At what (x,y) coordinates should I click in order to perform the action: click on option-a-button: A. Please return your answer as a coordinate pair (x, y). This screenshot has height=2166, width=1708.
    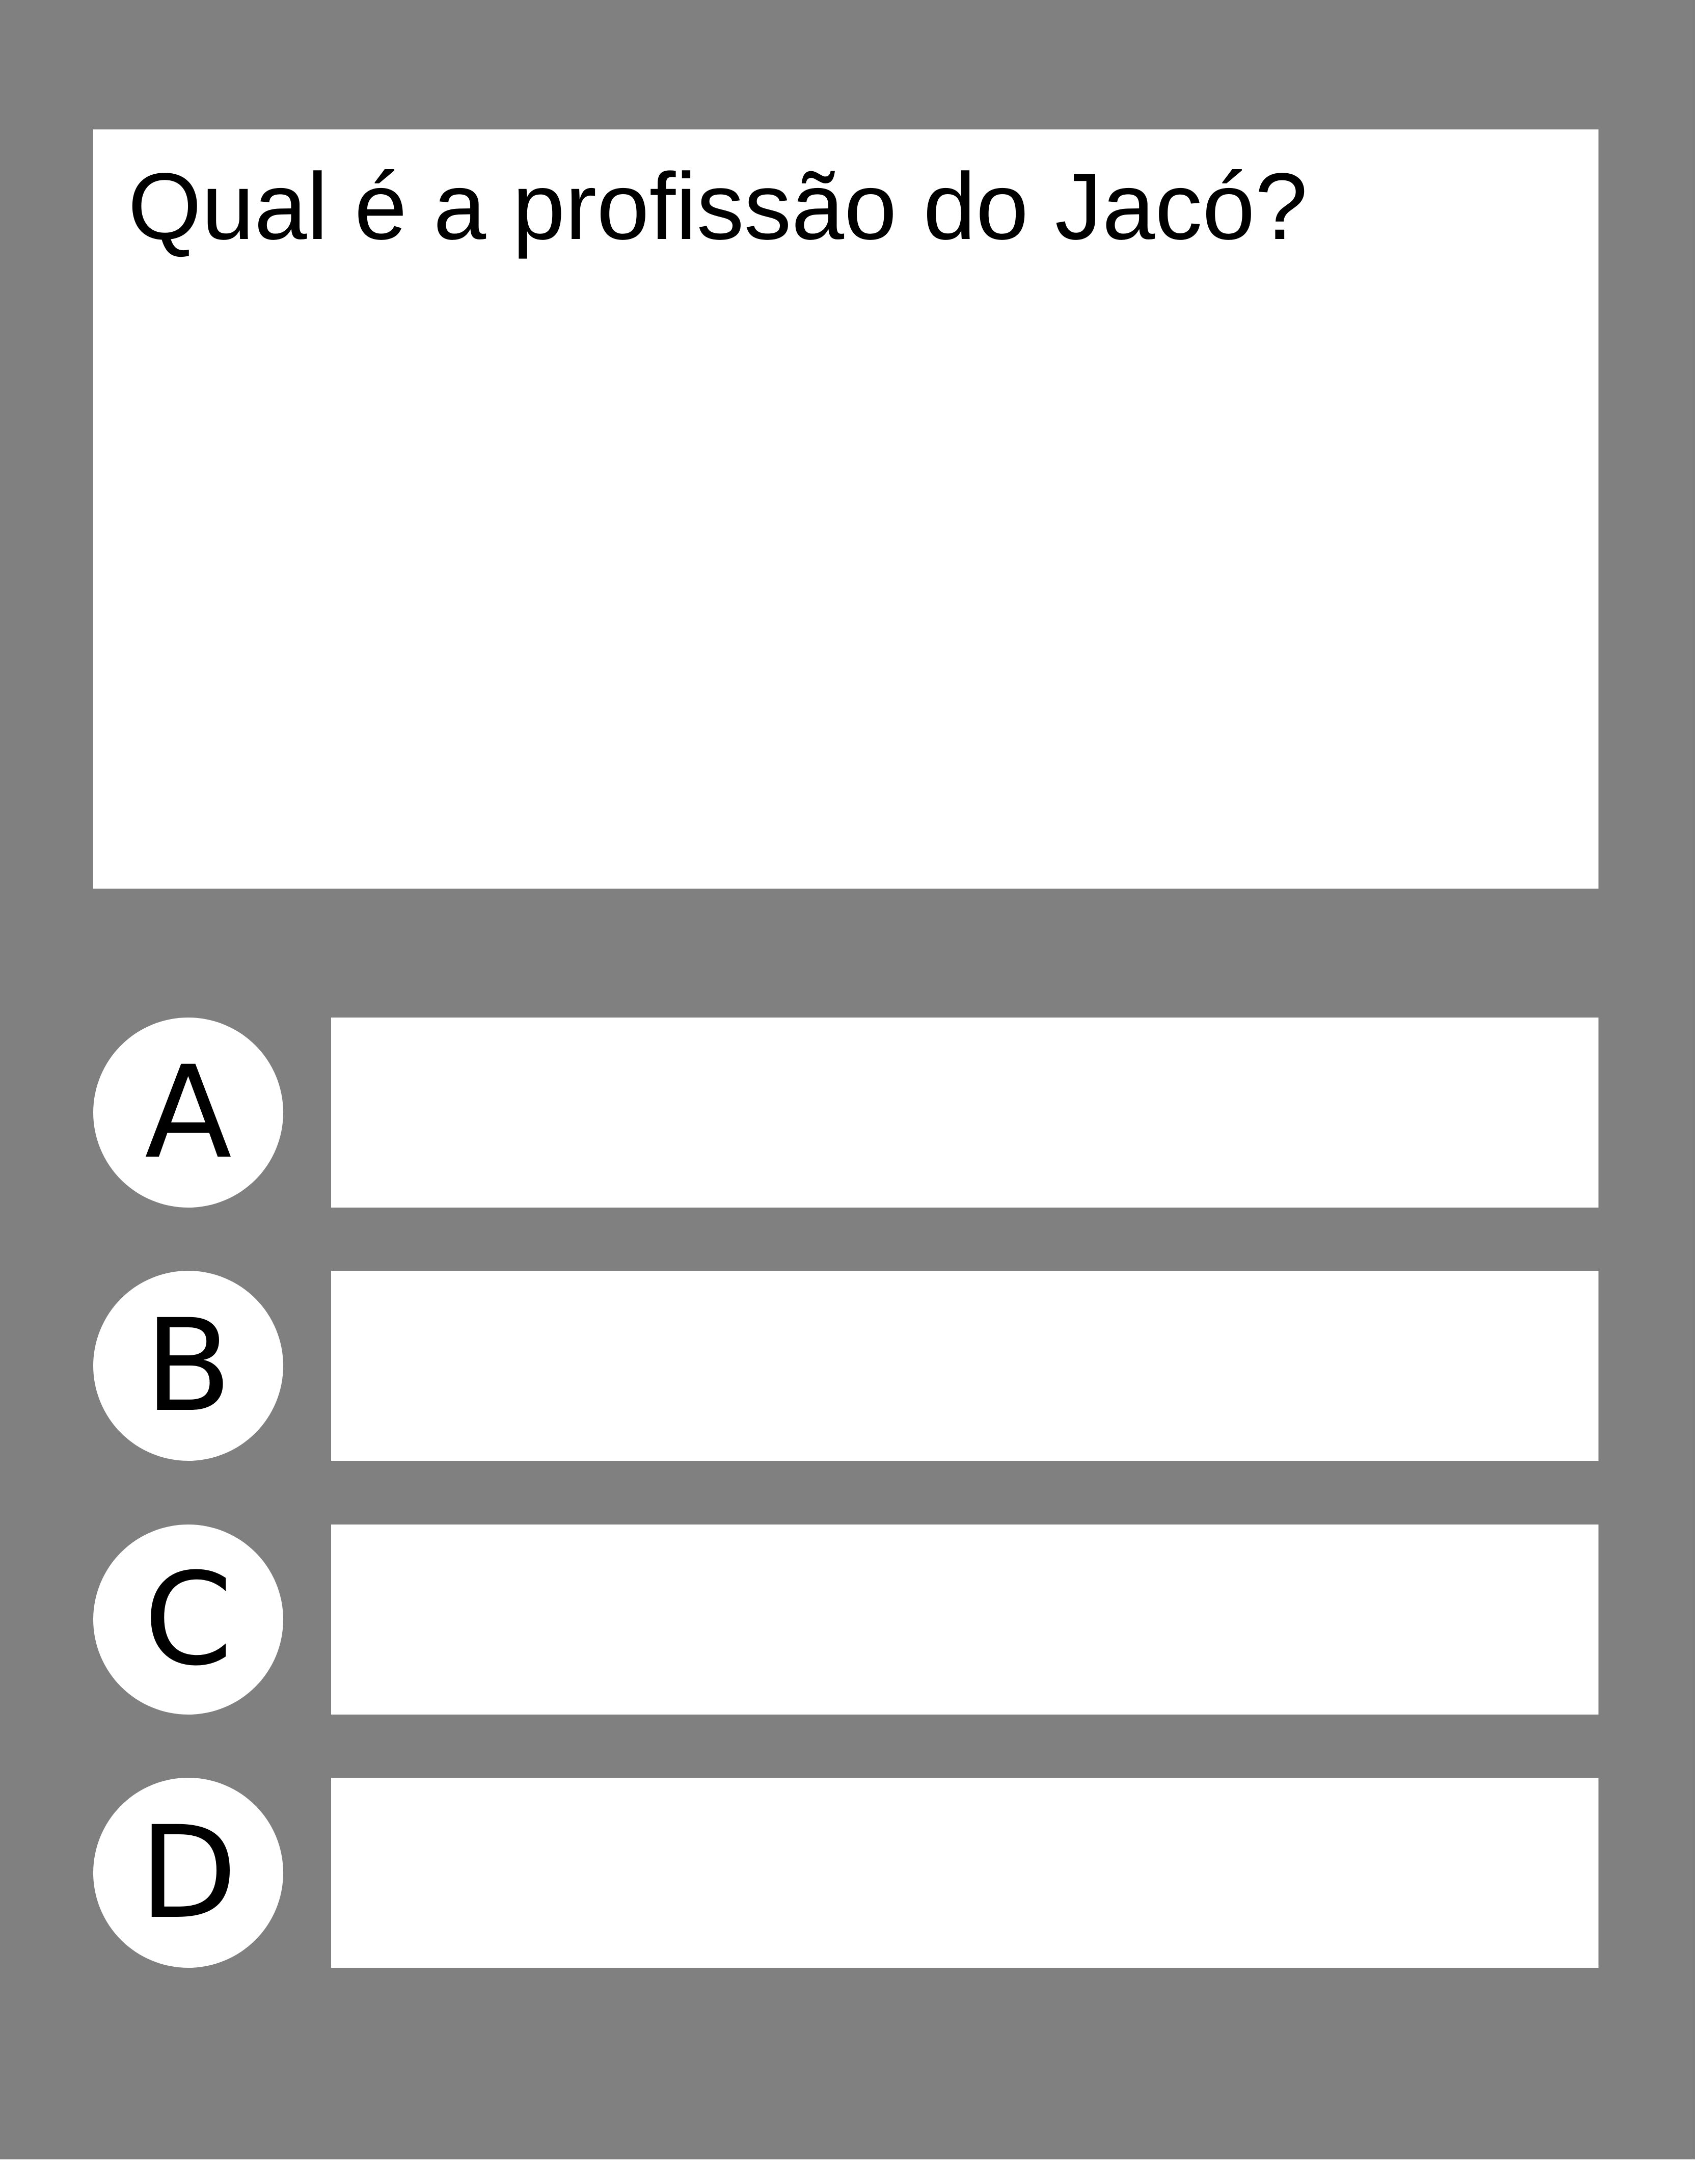
    Looking at the image, I should click on (188, 1113).